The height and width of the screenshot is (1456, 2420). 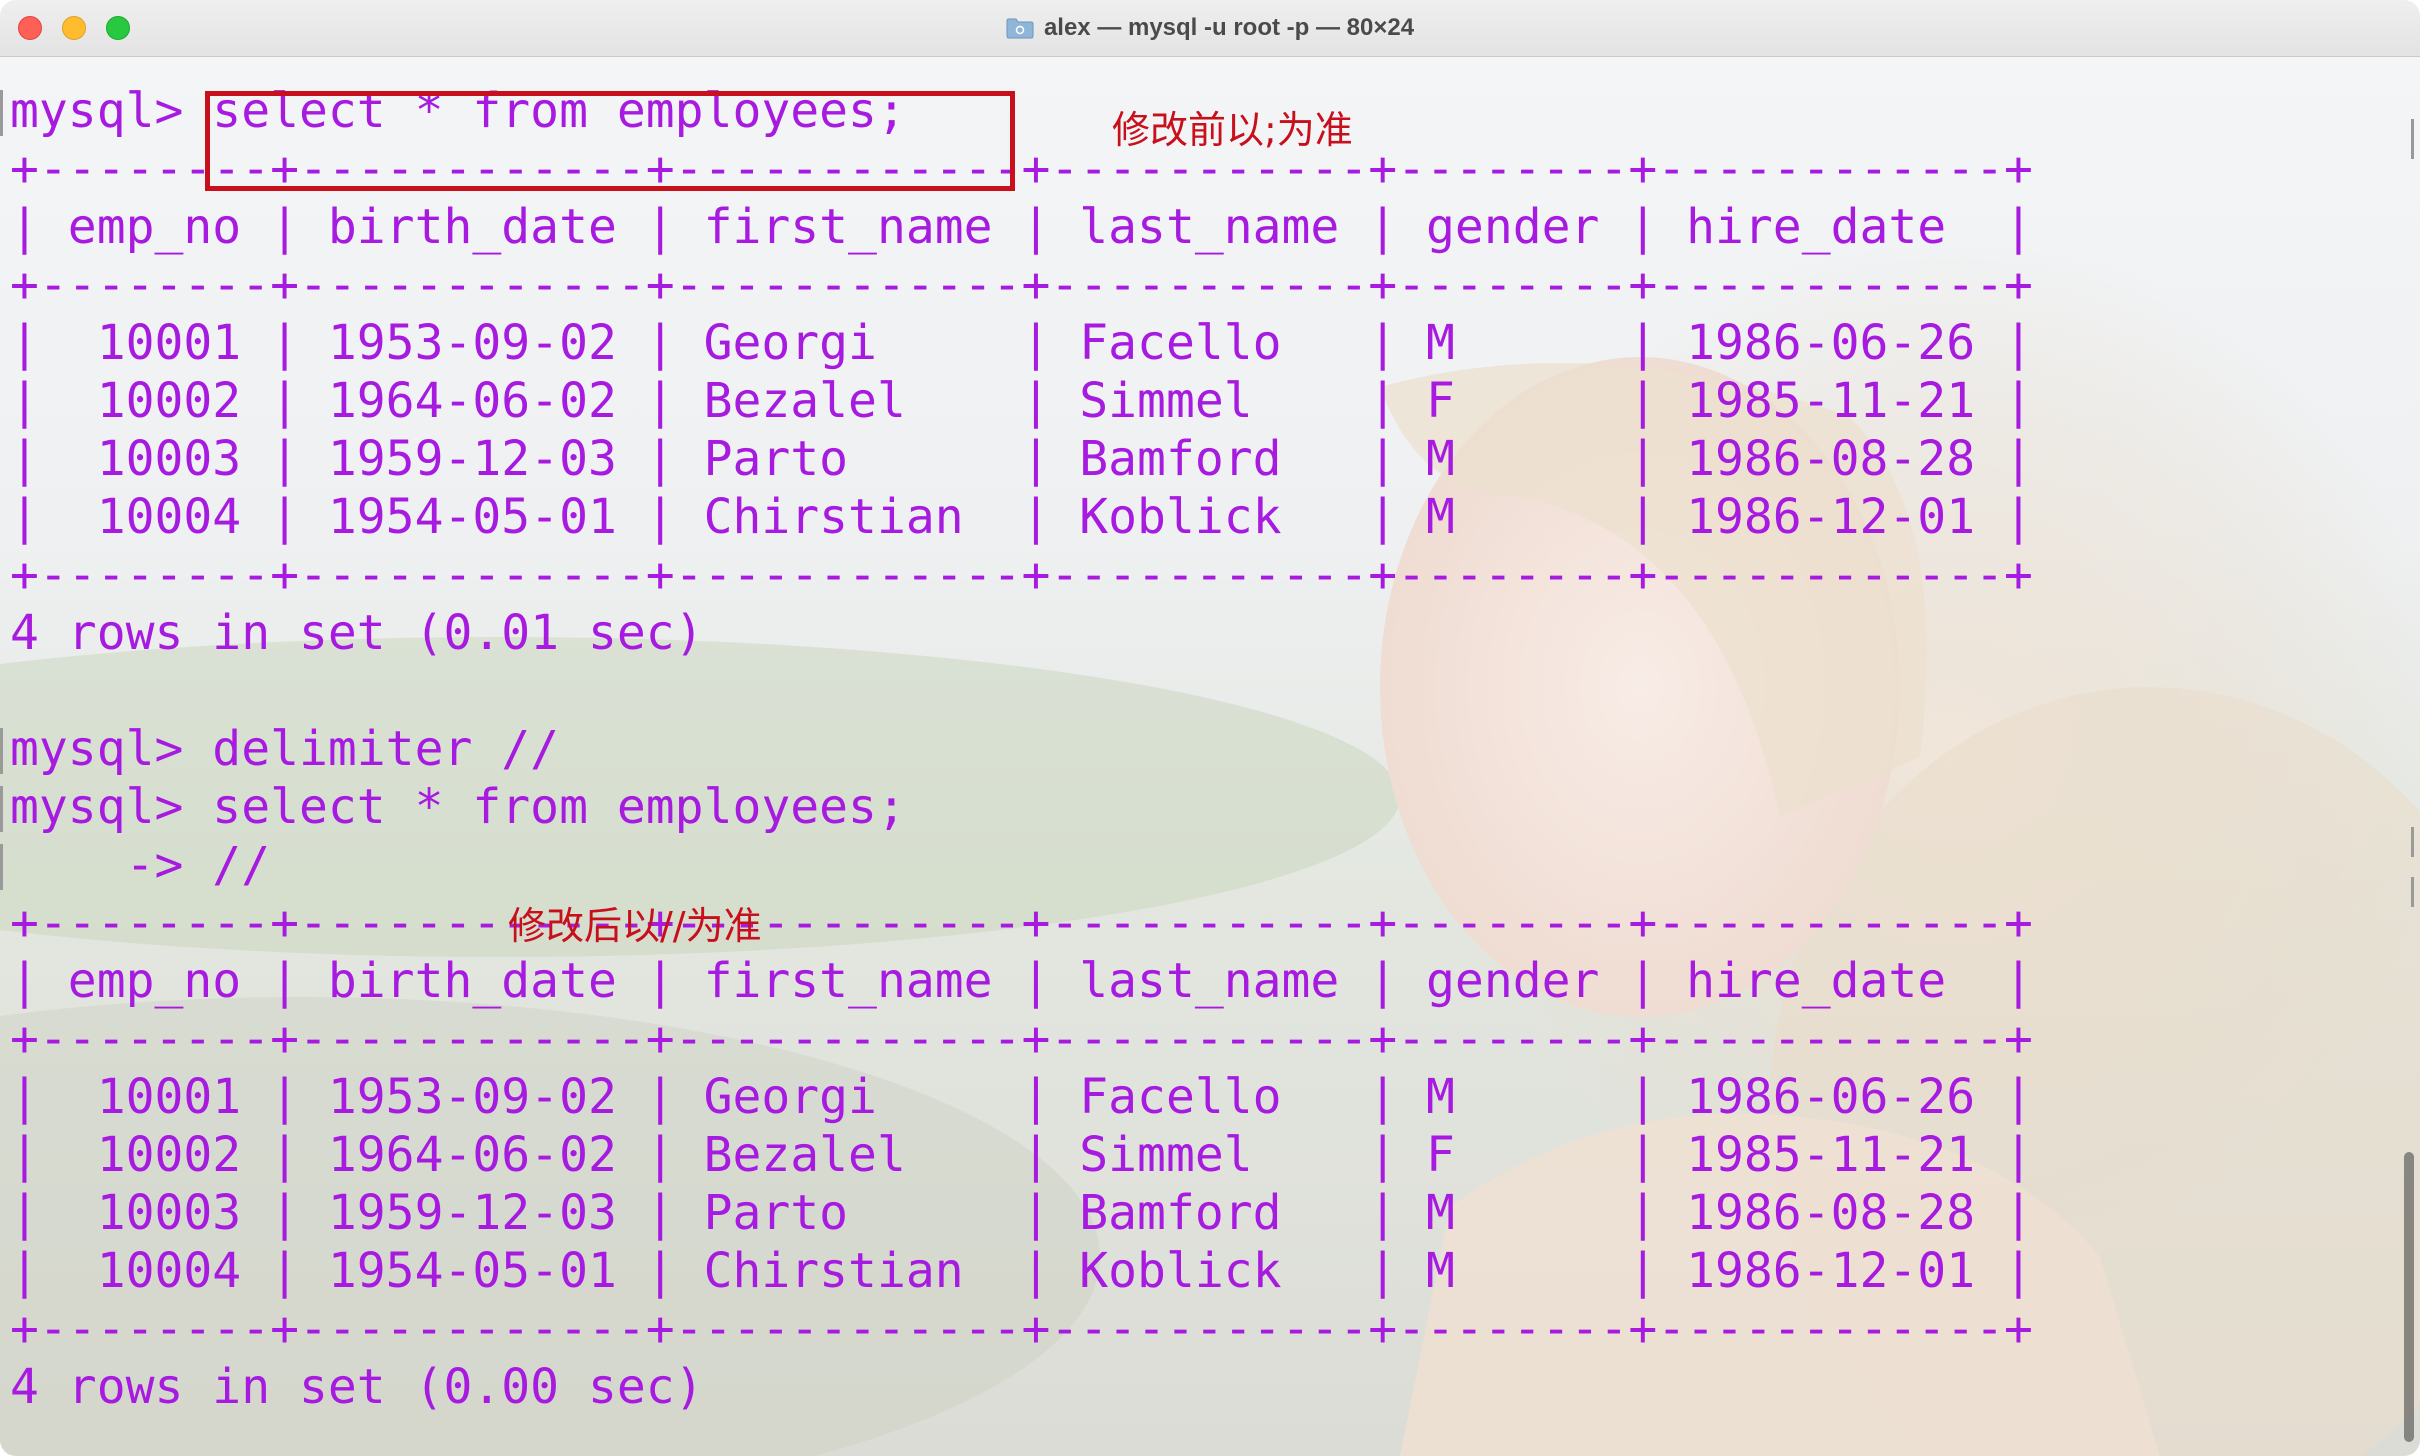 I want to click on folder-icon, so click(x=1020, y=28).